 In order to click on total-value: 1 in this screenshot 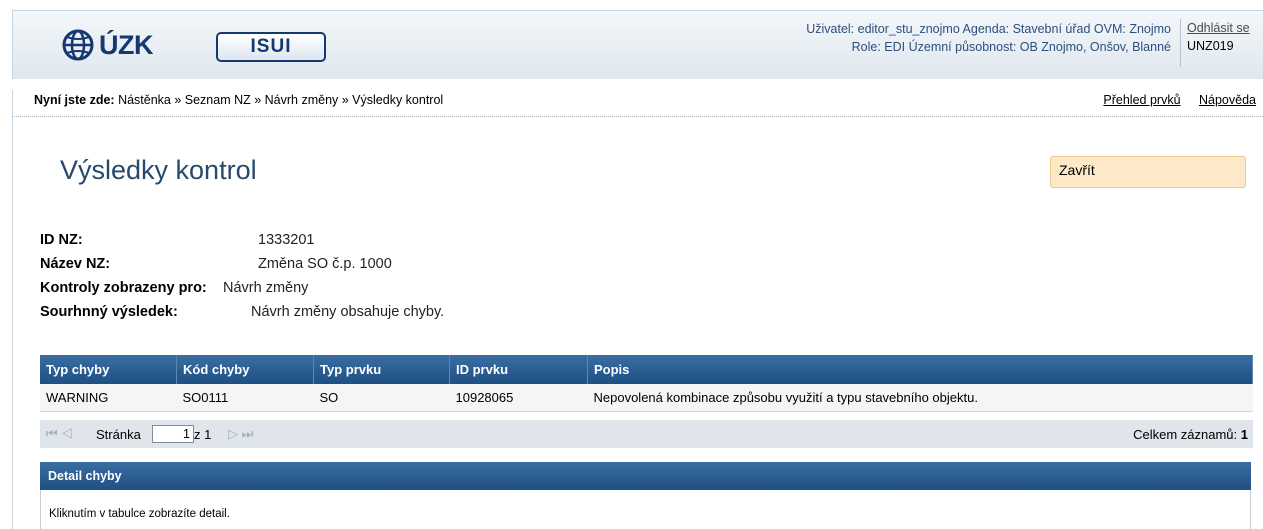, I will do `click(1244, 434)`.